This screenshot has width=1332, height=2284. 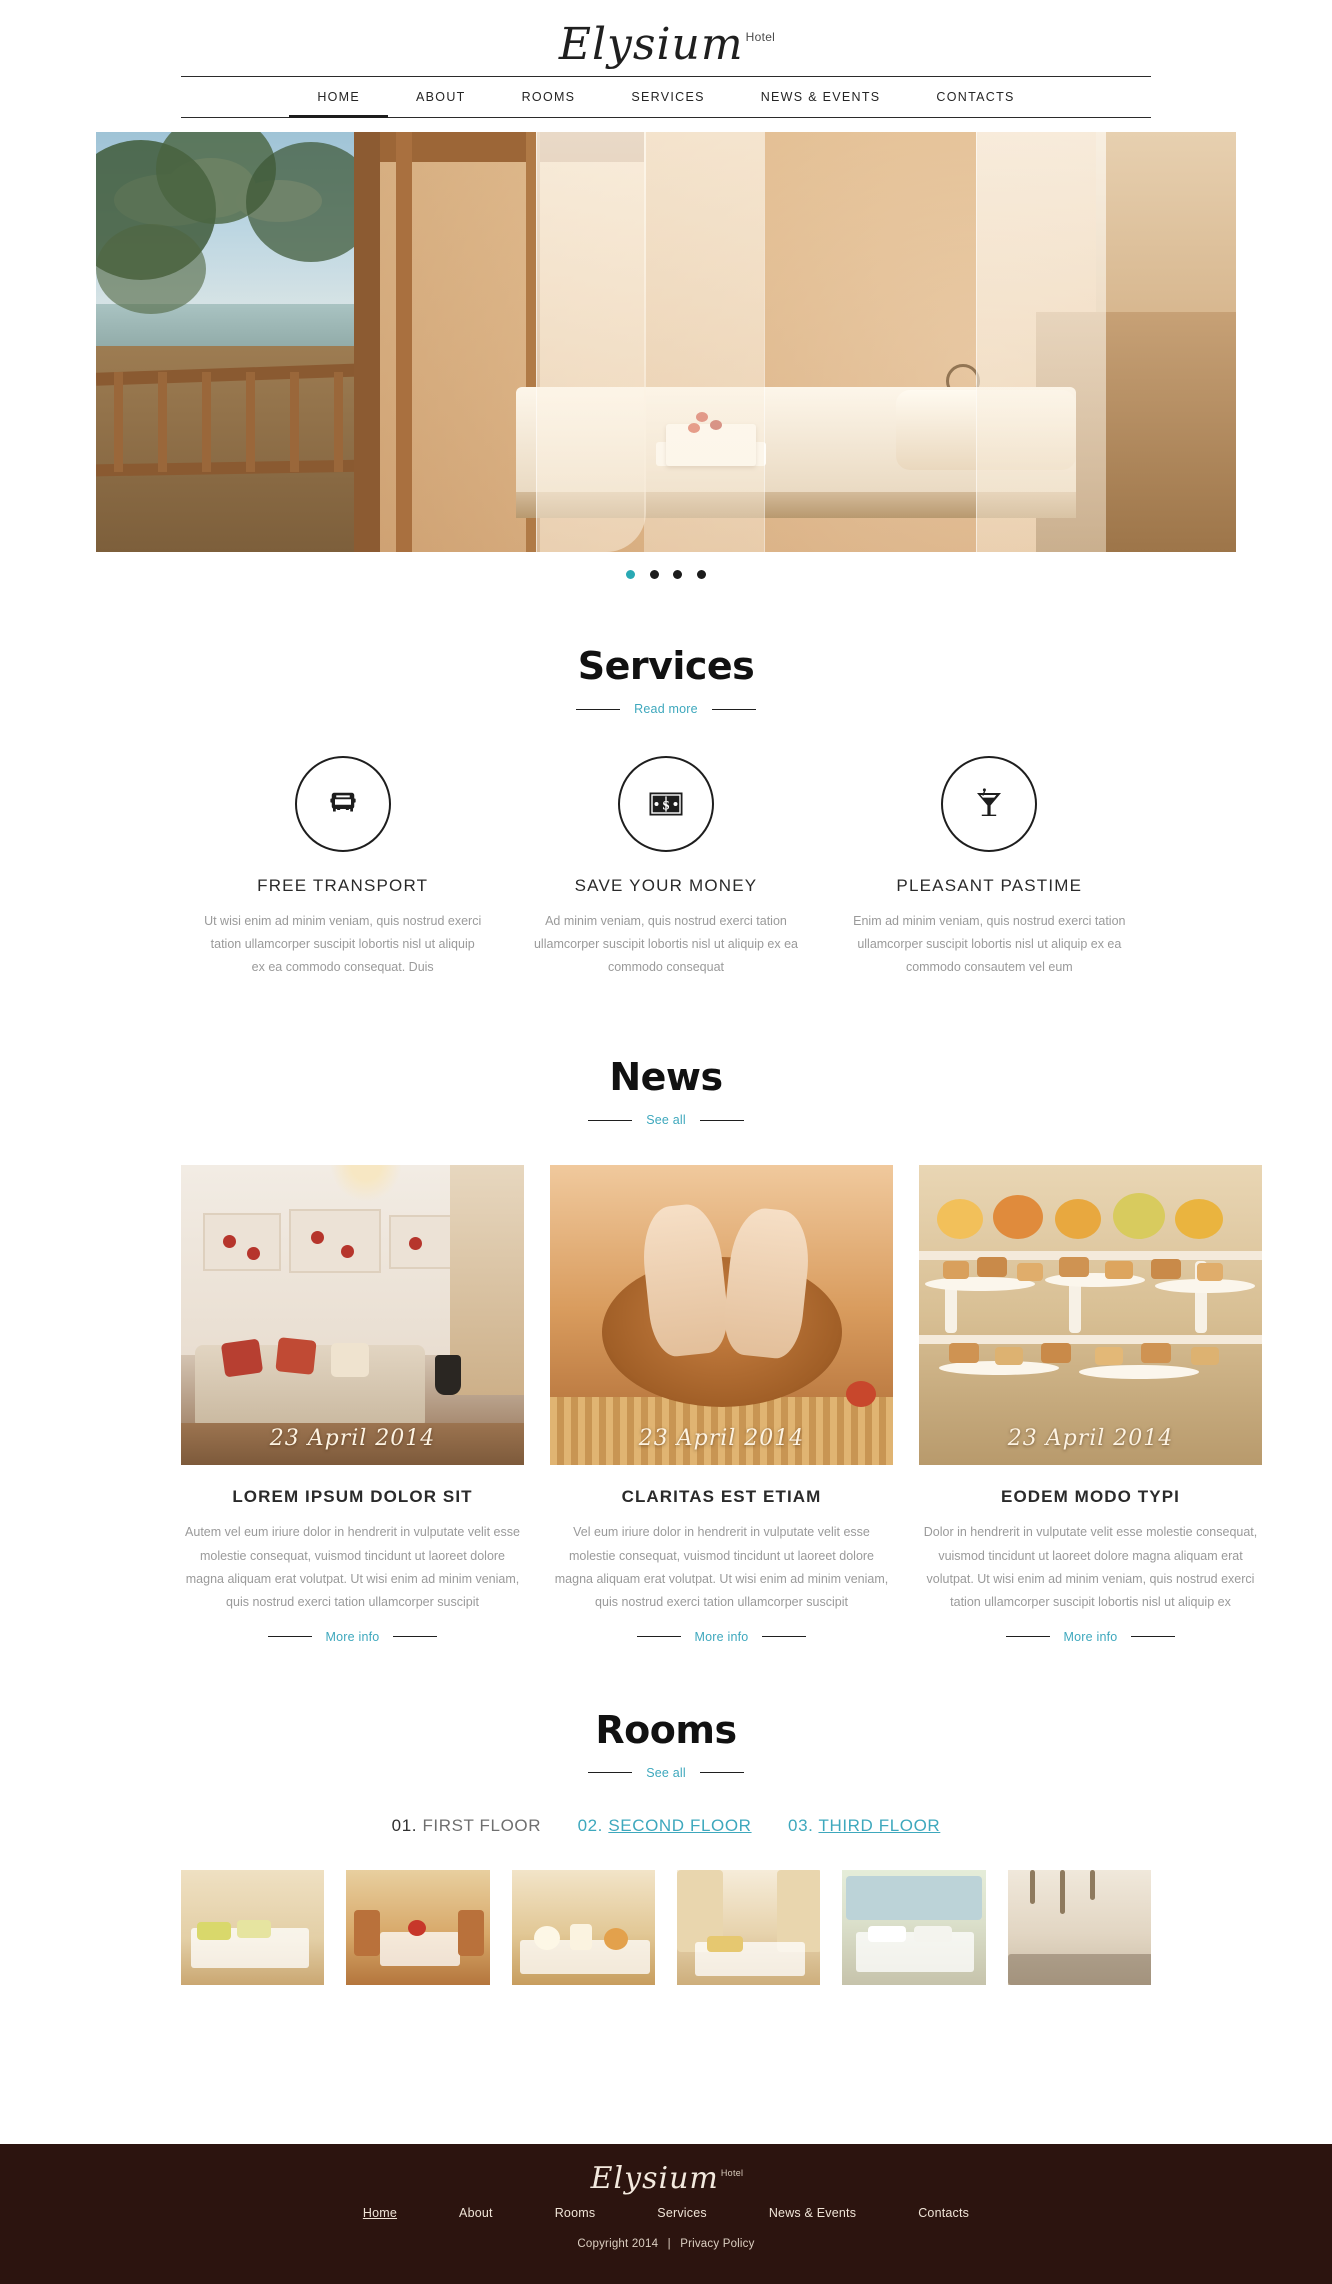 I want to click on services-read-more-link: Read more, so click(x=666, y=709).